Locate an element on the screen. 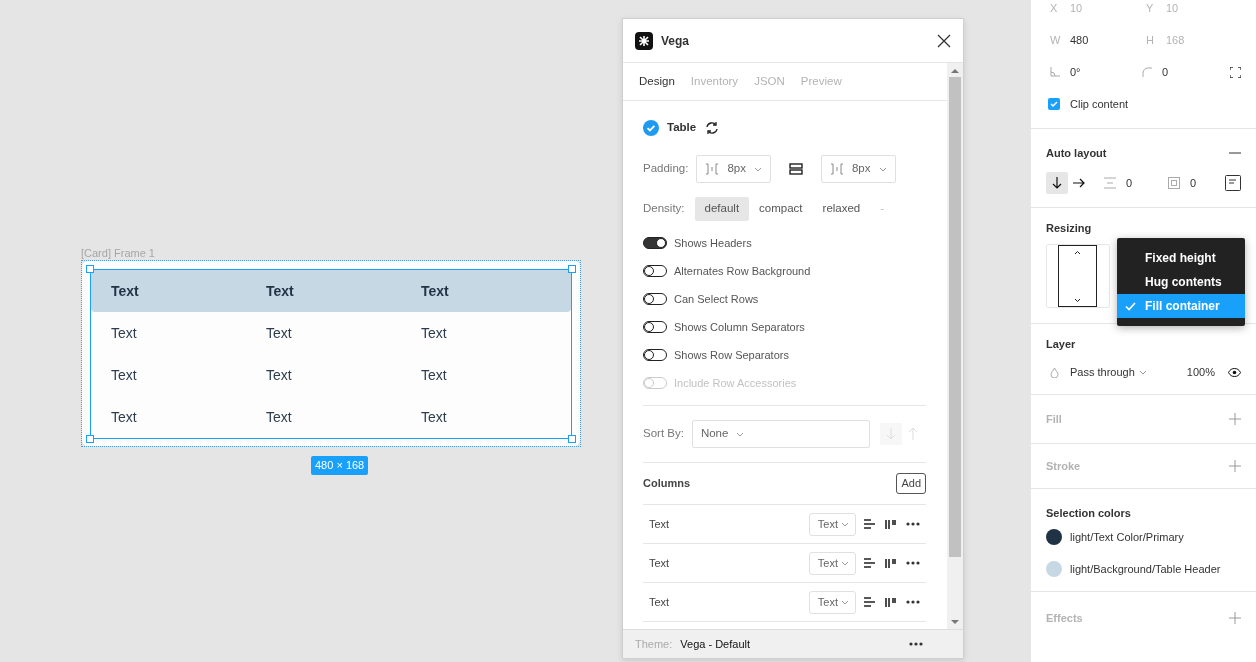  spacing-icon is located at coordinates (1110, 183).